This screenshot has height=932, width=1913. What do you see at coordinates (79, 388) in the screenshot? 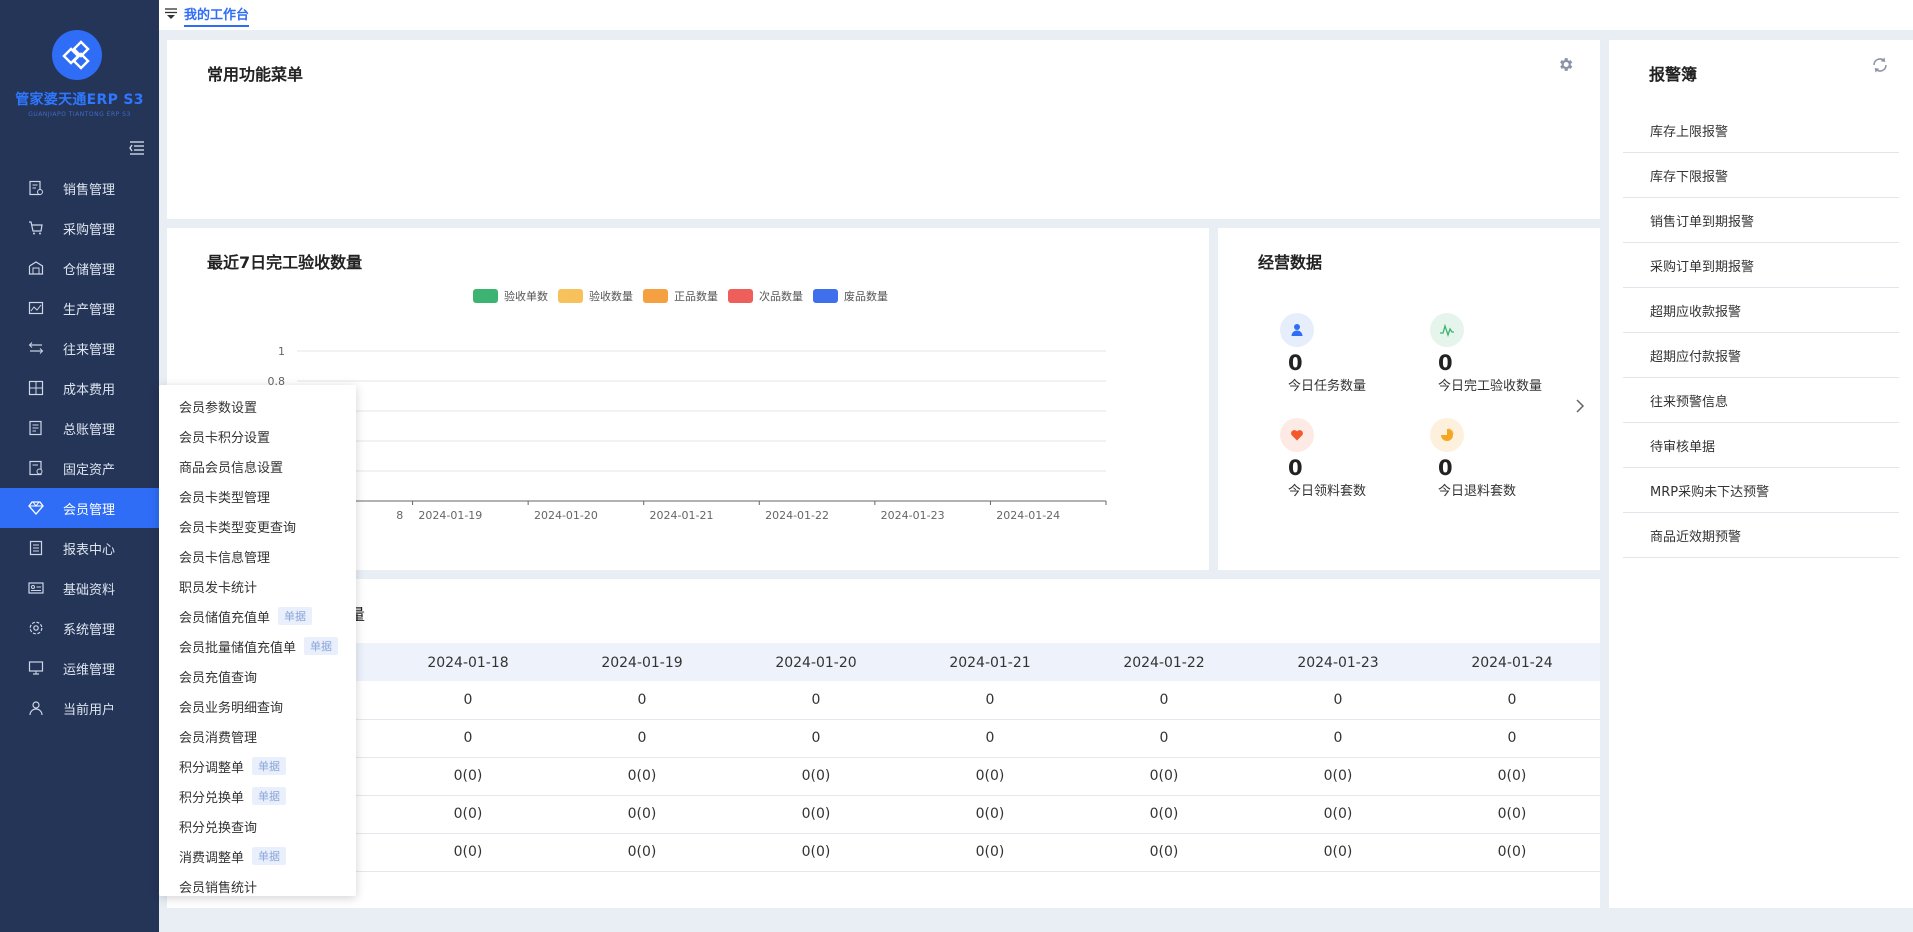
I see `sidebar-item-5: 成本费用` at bounding box center [79, 388].